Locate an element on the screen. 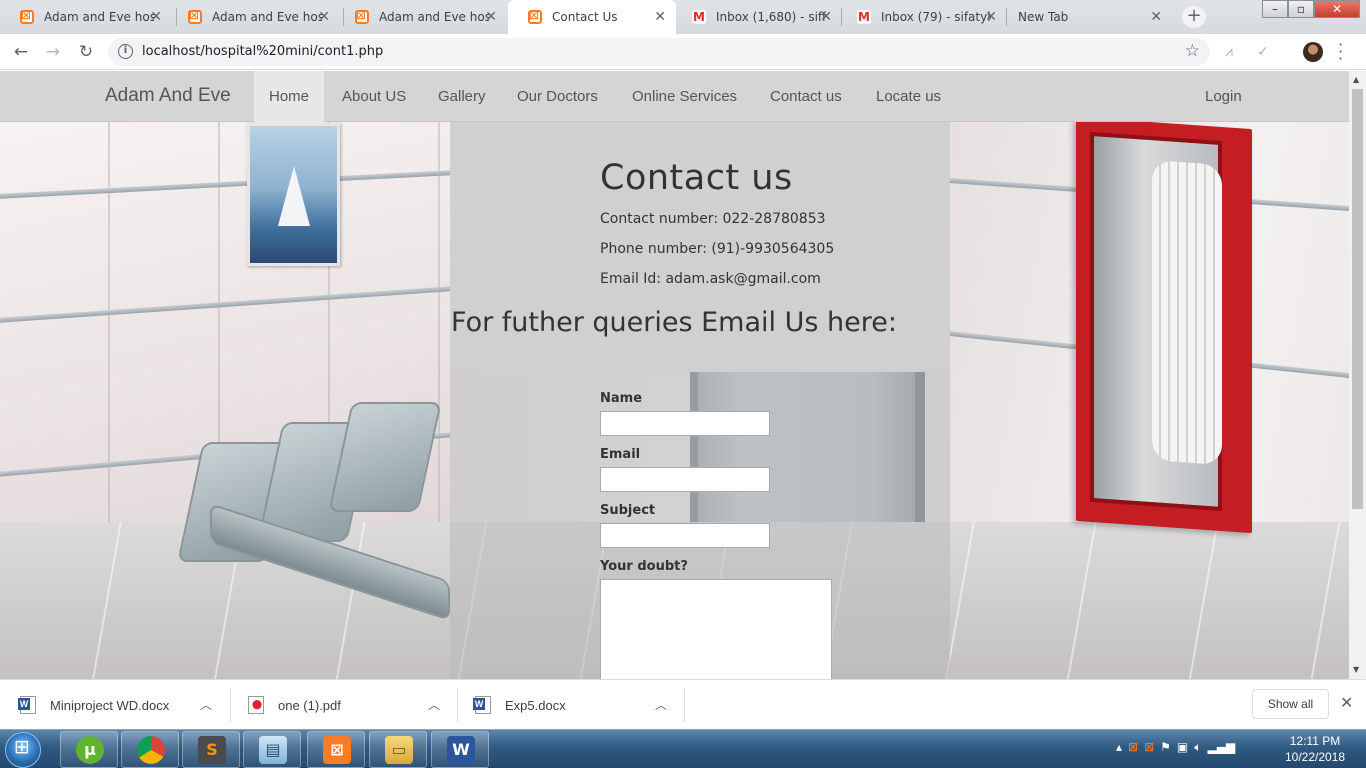 The image size is (1366, 768). new-tab-button: + is located at coordinates (1194, 17).